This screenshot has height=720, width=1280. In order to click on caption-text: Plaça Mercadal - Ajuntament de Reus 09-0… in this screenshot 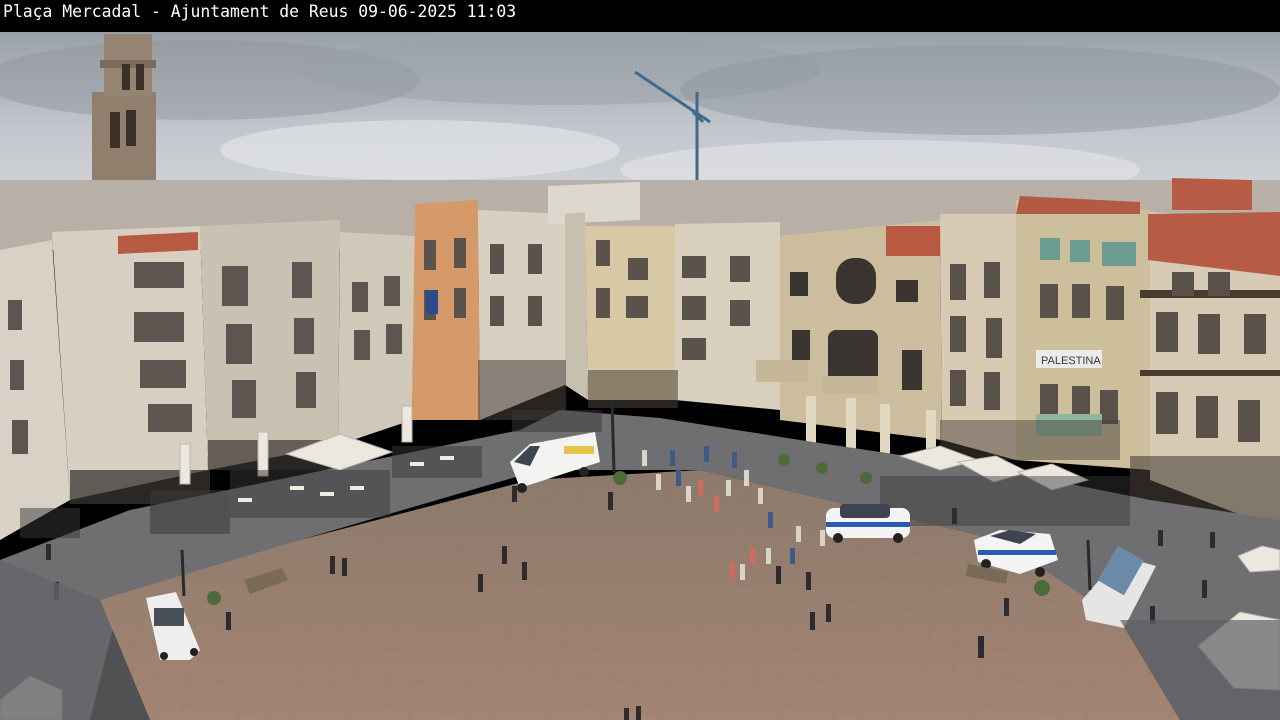, I will do `click(260, 11)`.